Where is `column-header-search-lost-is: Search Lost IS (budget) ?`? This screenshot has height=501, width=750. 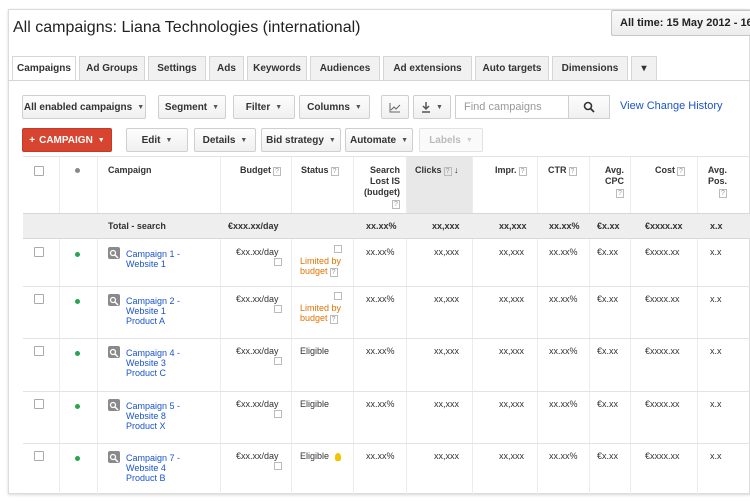
column-header-search-lost-is: Search Lost IS (budget) ? is located at coordinates (379, 187).